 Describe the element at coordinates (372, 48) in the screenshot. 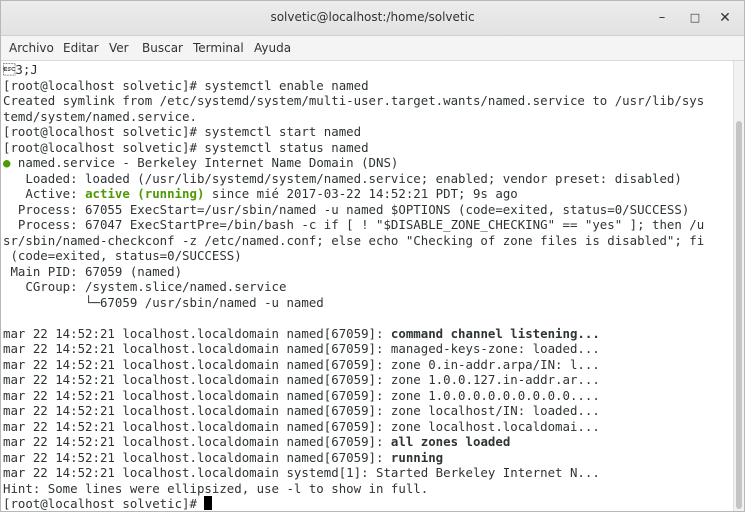

I see `menu-bar: Archivo Editar Ver Buscar Terminal Ayuda` at that location.